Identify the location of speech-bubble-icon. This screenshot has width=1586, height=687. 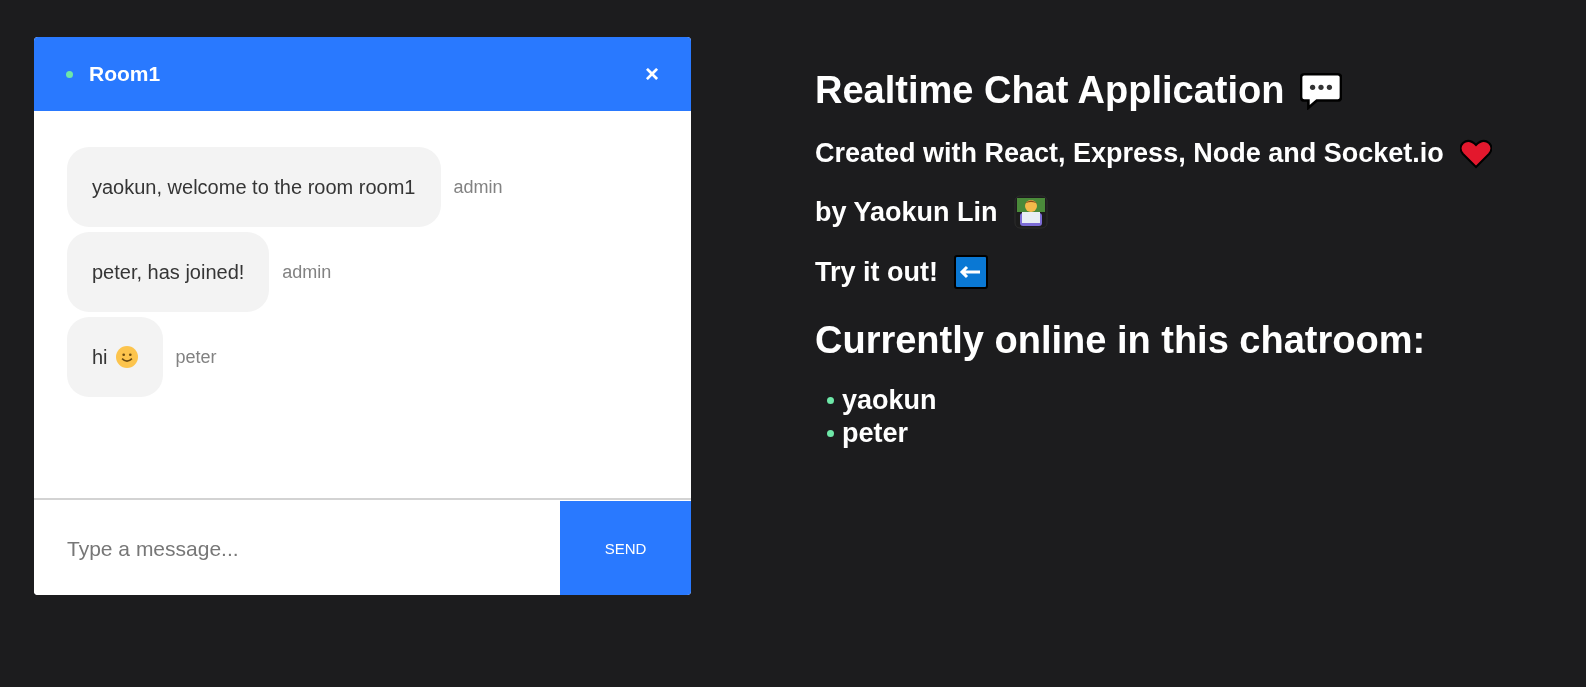
(1321, 90).